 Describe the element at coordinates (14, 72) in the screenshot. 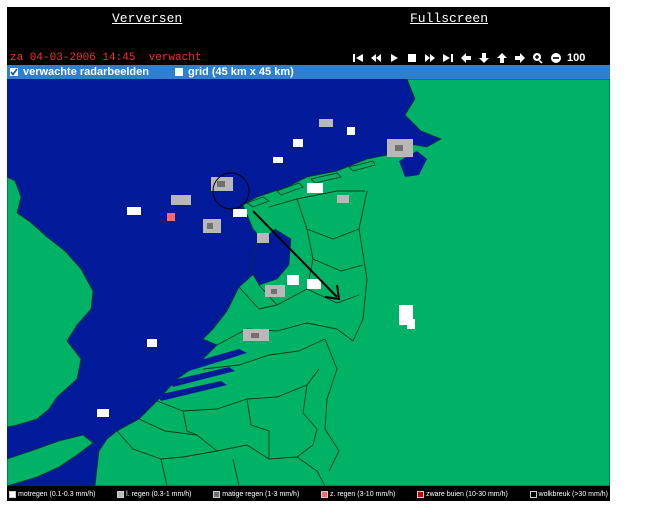

I see `checkbox-checked-icon` at that location.